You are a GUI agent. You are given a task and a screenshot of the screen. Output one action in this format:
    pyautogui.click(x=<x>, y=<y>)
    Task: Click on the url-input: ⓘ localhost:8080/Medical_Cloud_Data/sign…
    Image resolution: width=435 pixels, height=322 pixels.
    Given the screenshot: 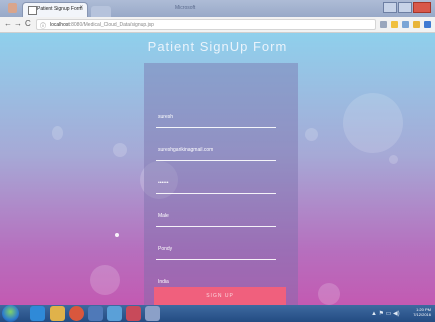 What is the action you would take?
    pyautogui.click(x=206, y=24)
    